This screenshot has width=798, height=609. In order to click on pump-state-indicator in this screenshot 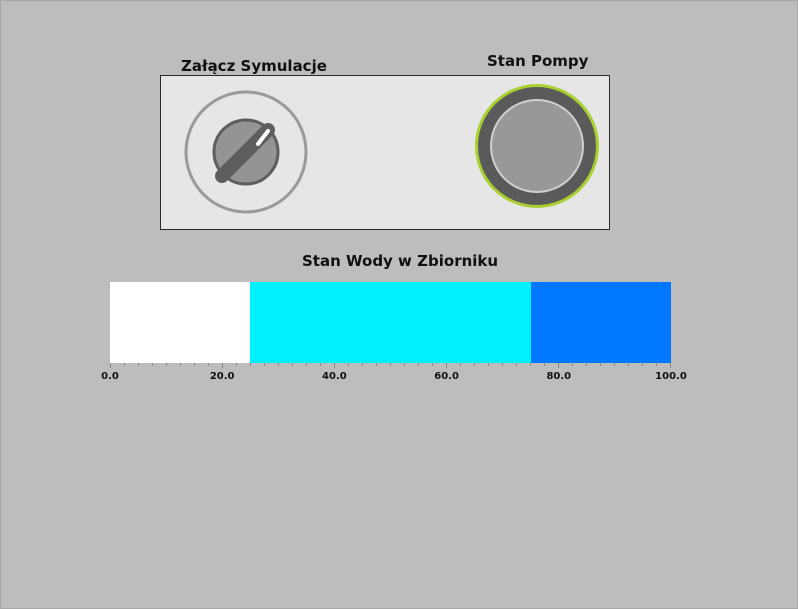, I will do `click(537, 146)`.